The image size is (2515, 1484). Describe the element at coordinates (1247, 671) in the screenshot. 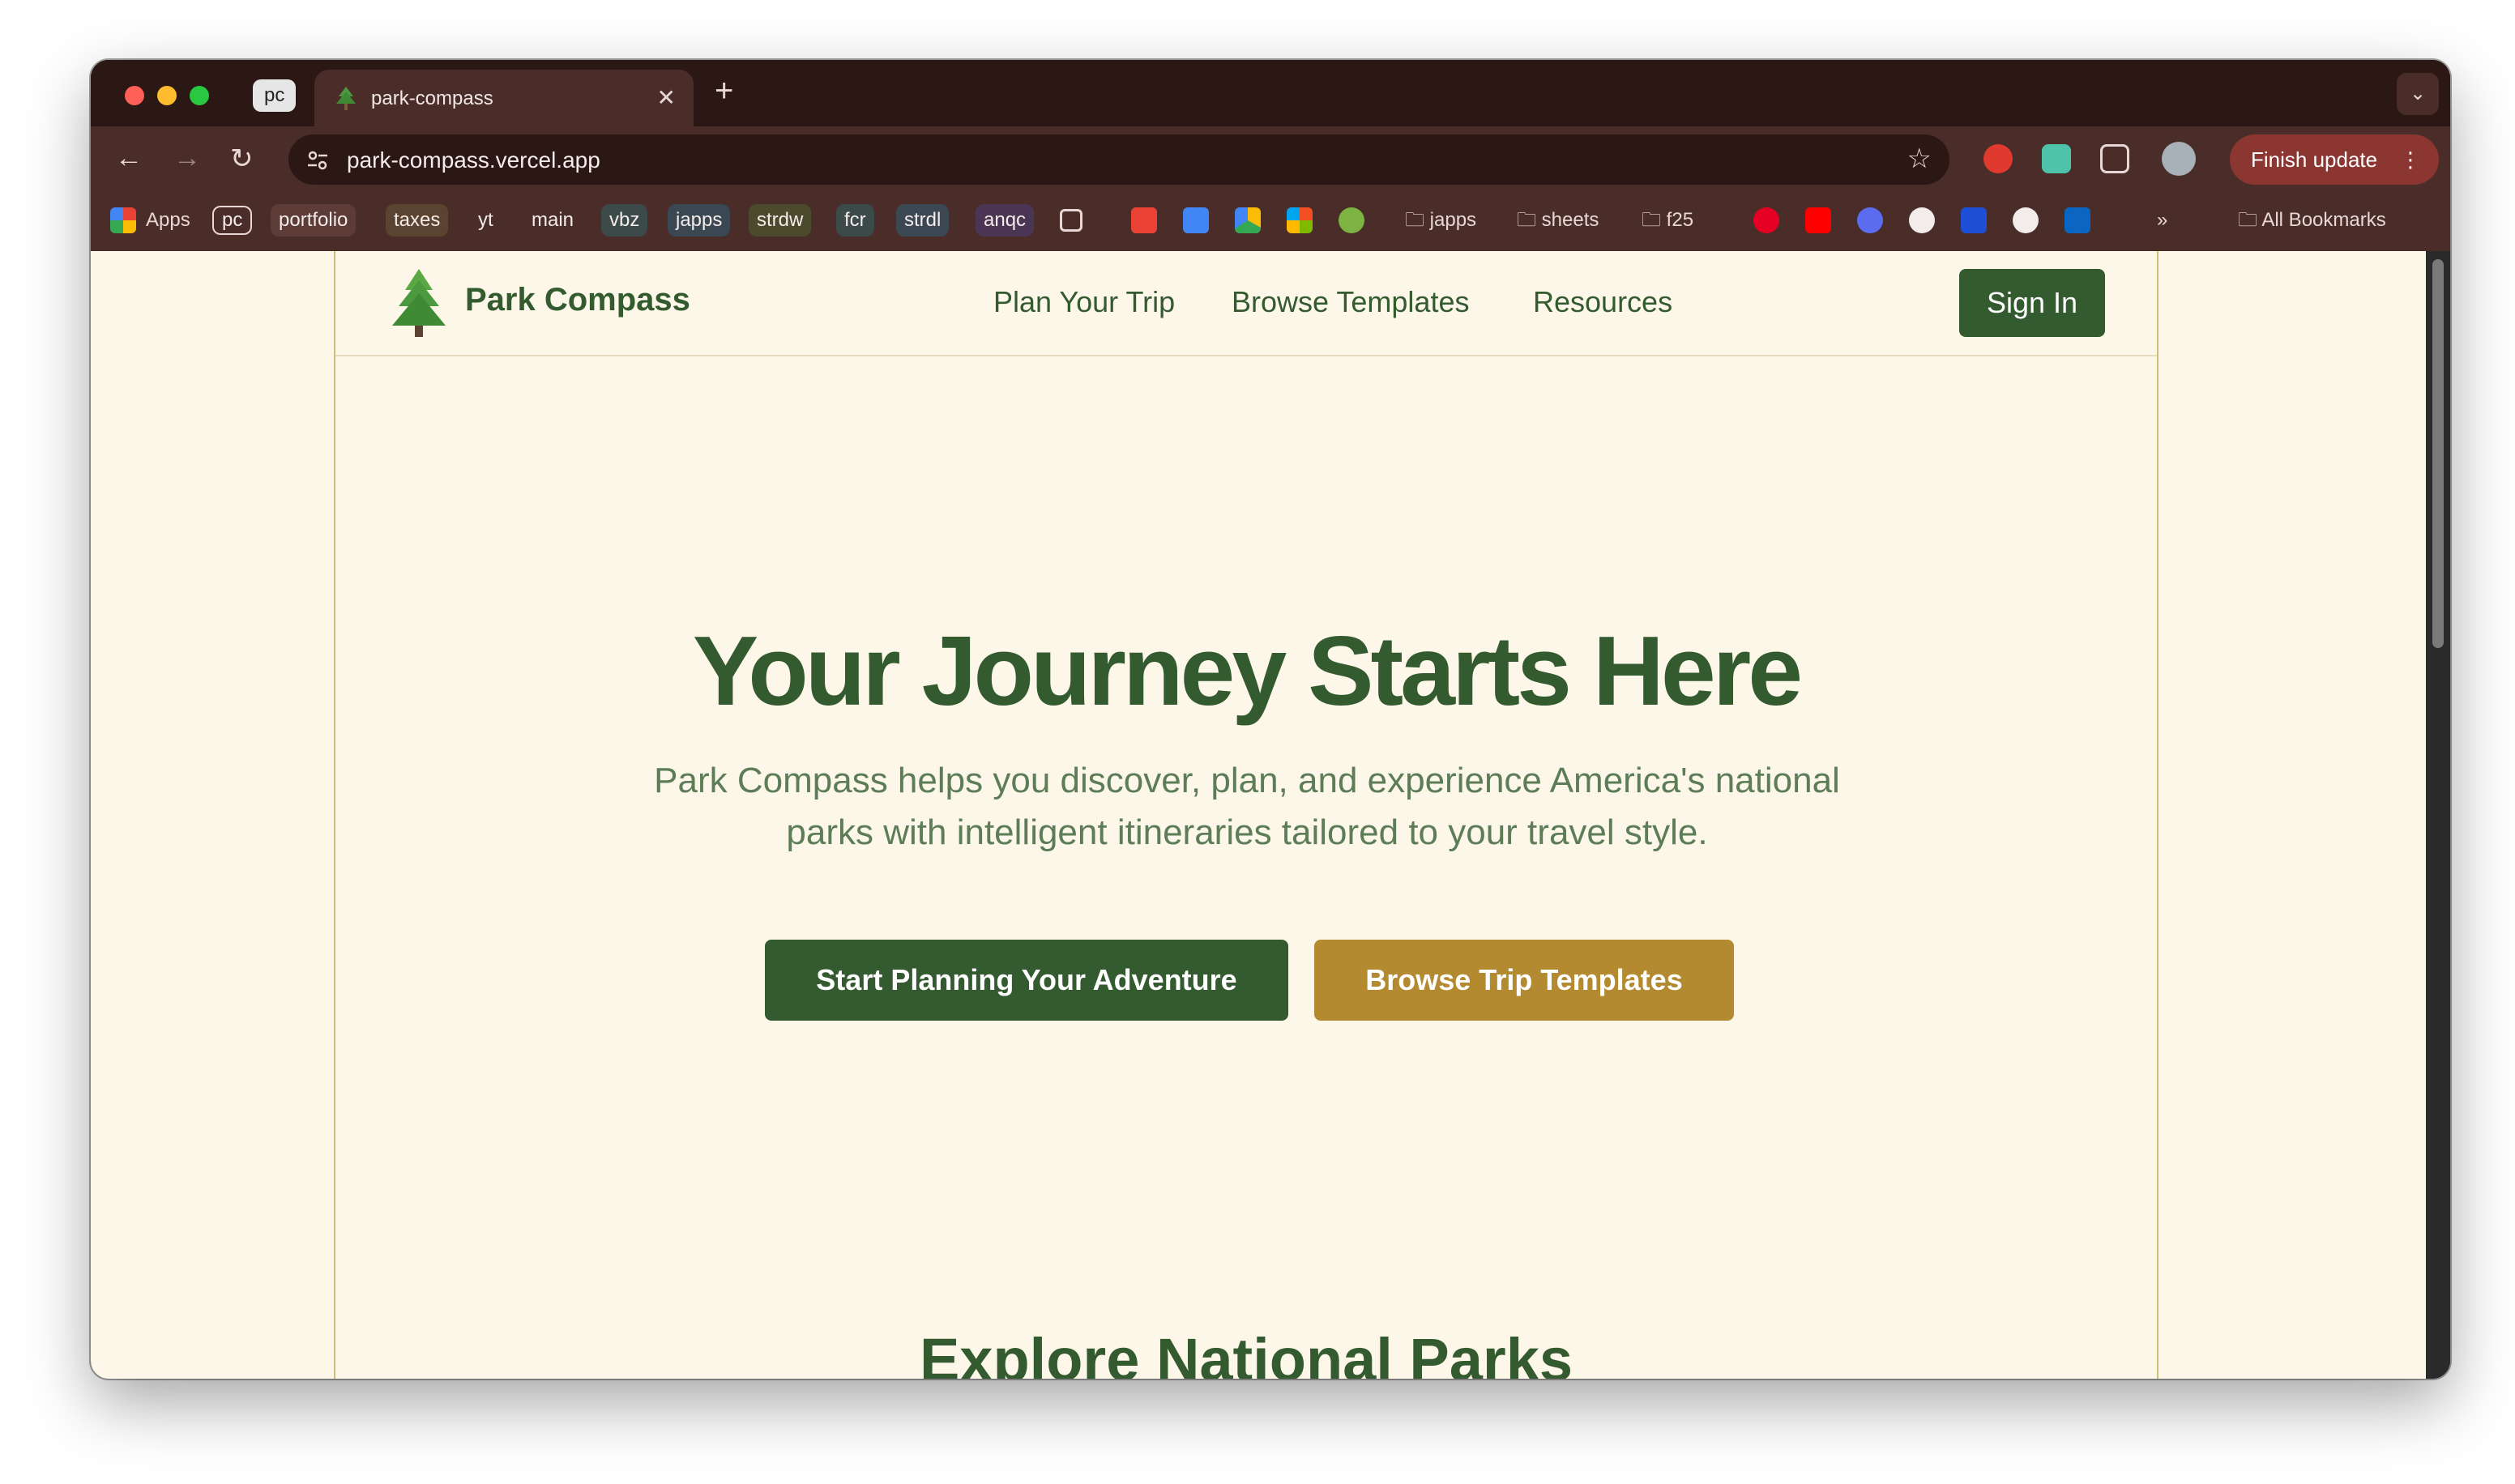

I see `hero-title: Your Journey Starts Here` at that location.